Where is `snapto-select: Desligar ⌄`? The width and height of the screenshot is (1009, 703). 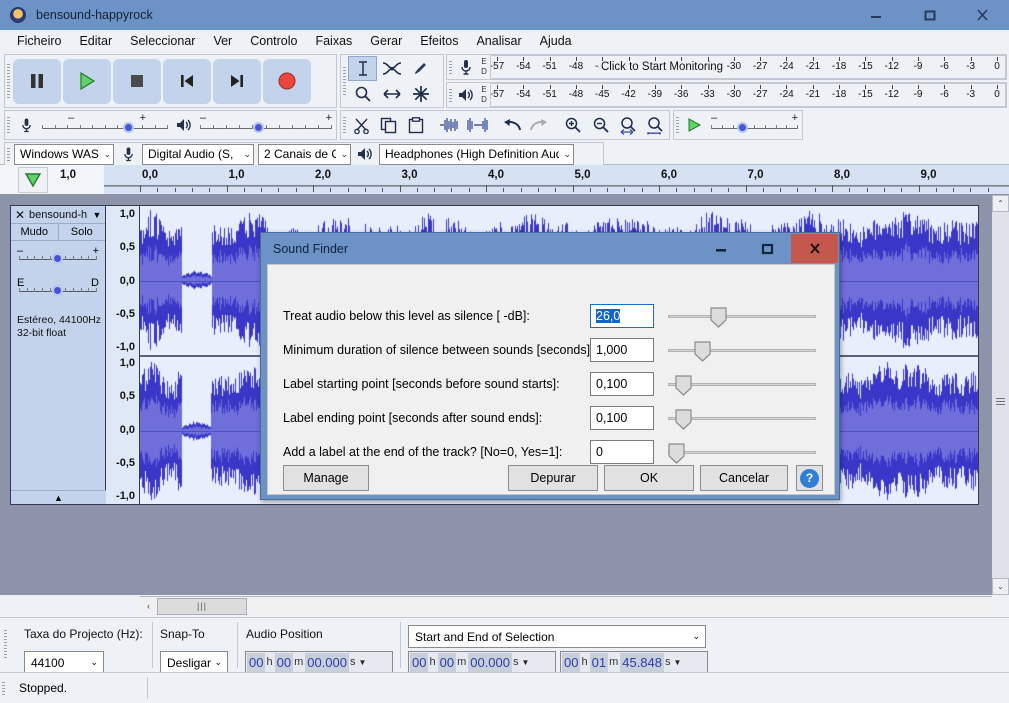 snapto-select: Desligar ⌄ is located at coordinates (194, 662).